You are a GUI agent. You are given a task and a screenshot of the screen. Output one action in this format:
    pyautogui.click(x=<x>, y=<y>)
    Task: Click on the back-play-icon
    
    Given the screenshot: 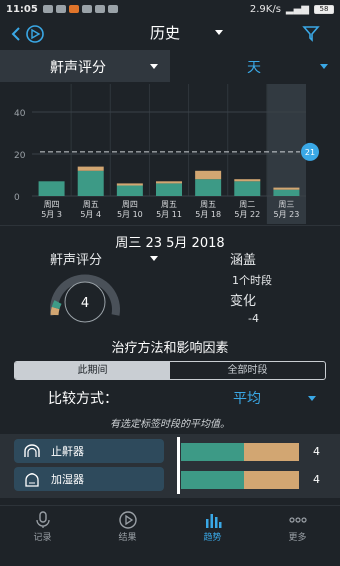 What is the action you would take?
    pyautogui.click(x=27, y=34)
    